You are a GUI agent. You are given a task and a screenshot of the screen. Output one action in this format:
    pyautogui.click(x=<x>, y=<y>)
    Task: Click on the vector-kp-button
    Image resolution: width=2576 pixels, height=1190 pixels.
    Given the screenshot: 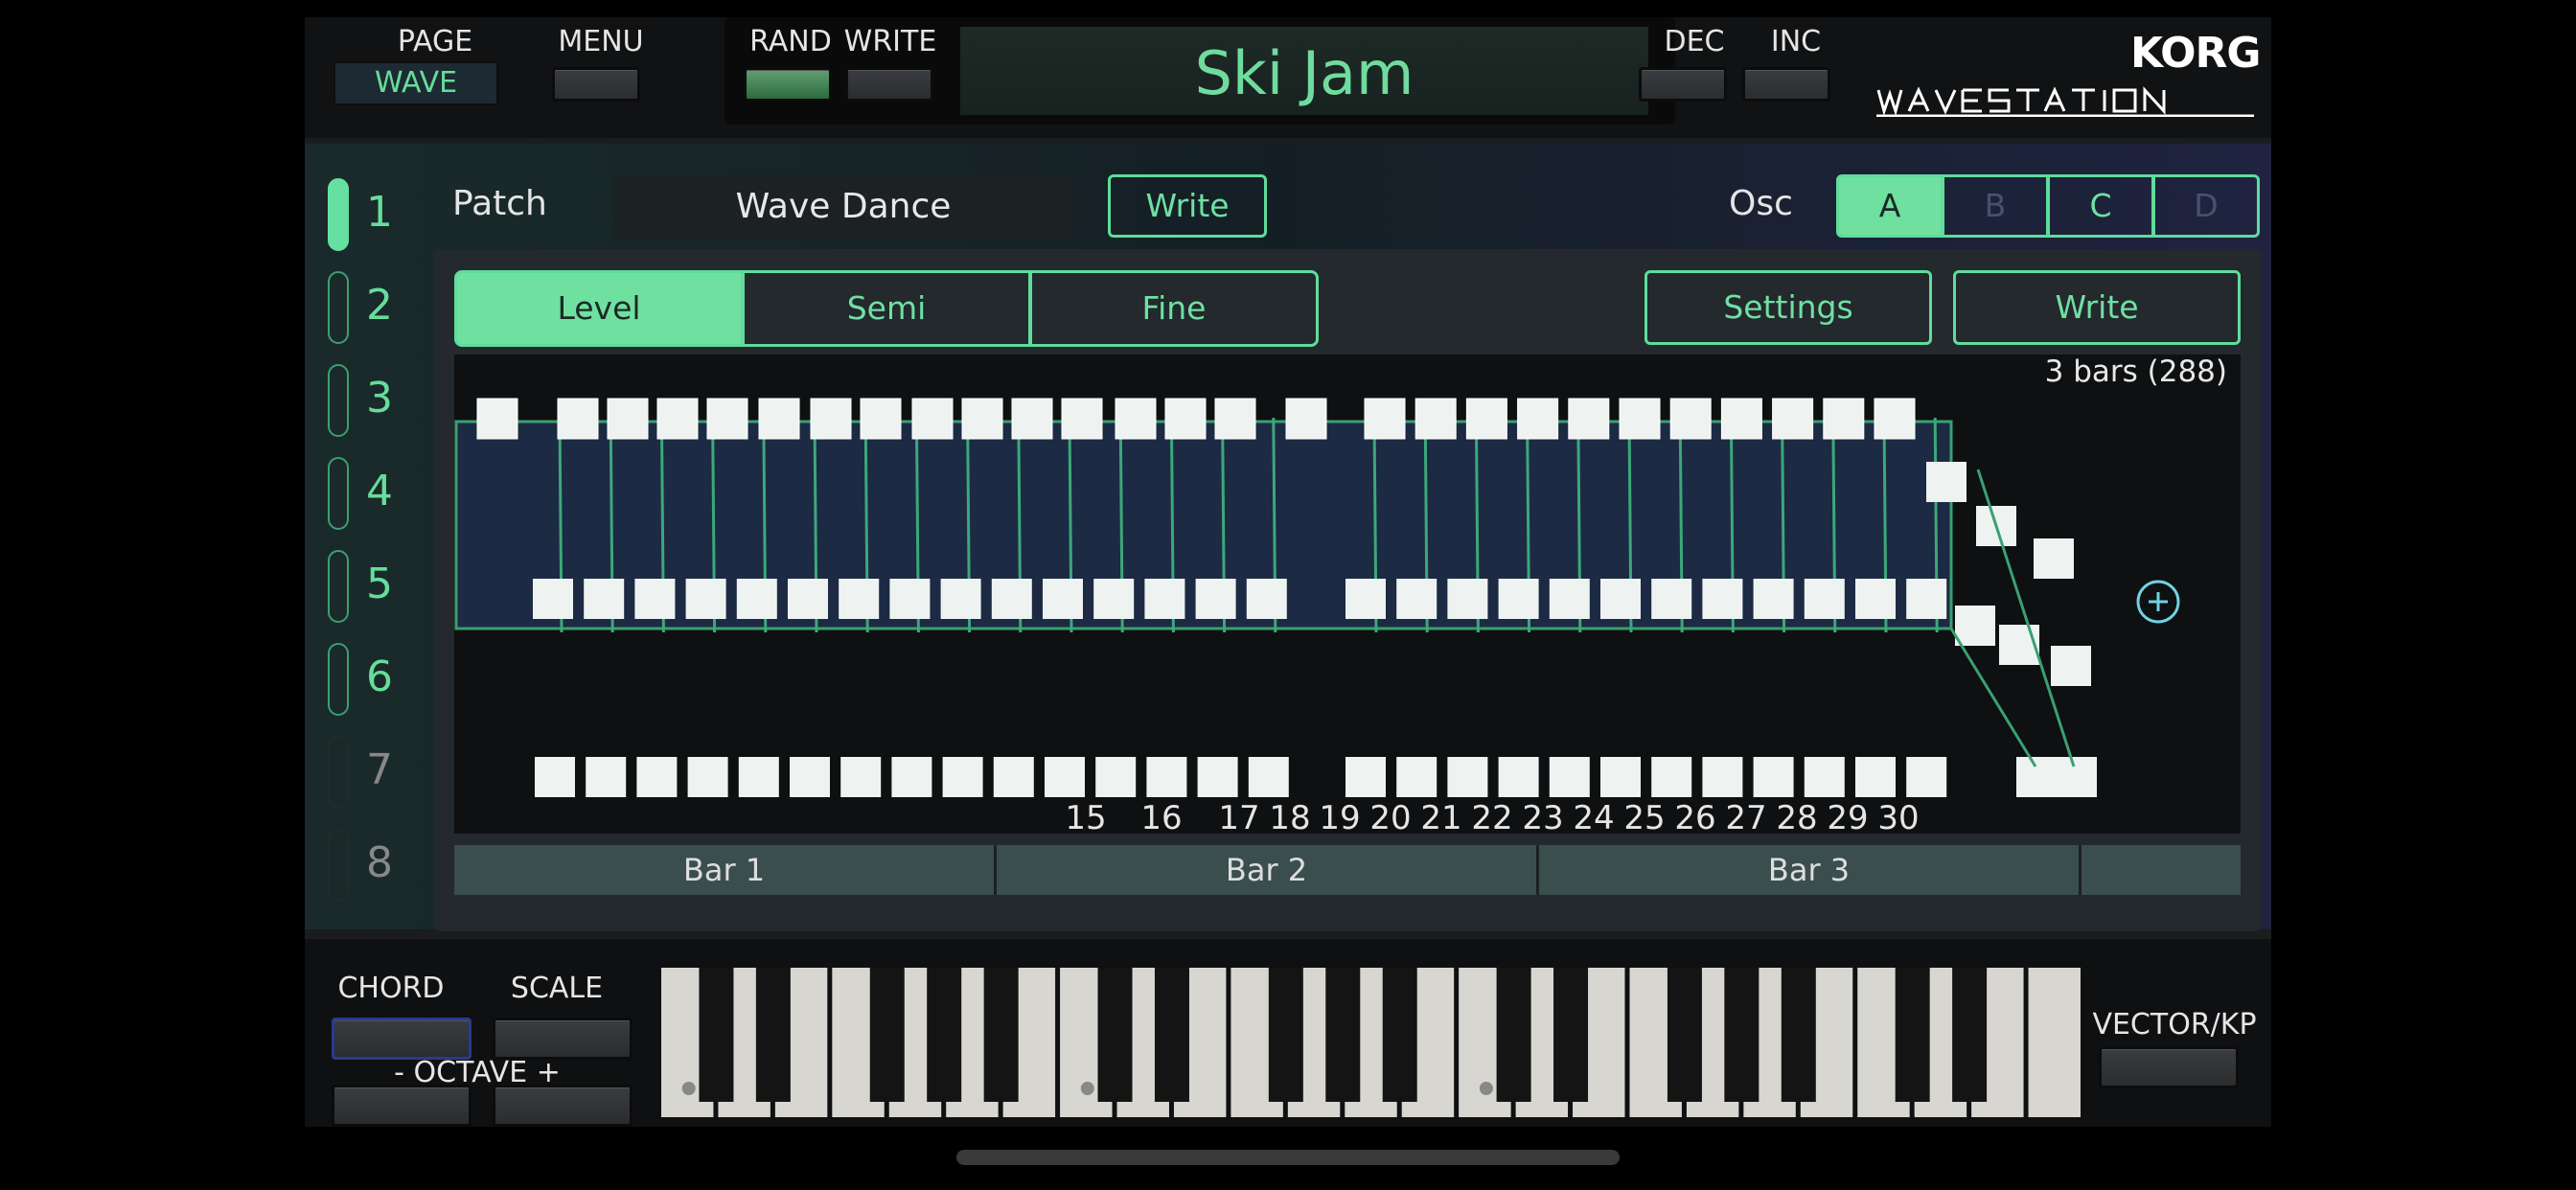 What is the action you would take?
    pyautogui.click(x=2169, y=1067)
    